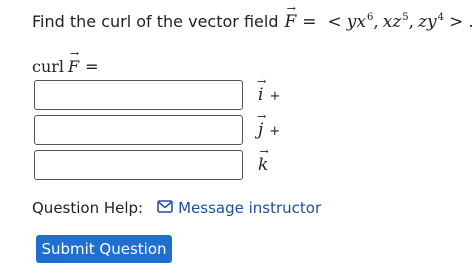 The height and width of the screenshot is (269, 474). I want to click on question-help-label: Question Help:, so click(88, 208).